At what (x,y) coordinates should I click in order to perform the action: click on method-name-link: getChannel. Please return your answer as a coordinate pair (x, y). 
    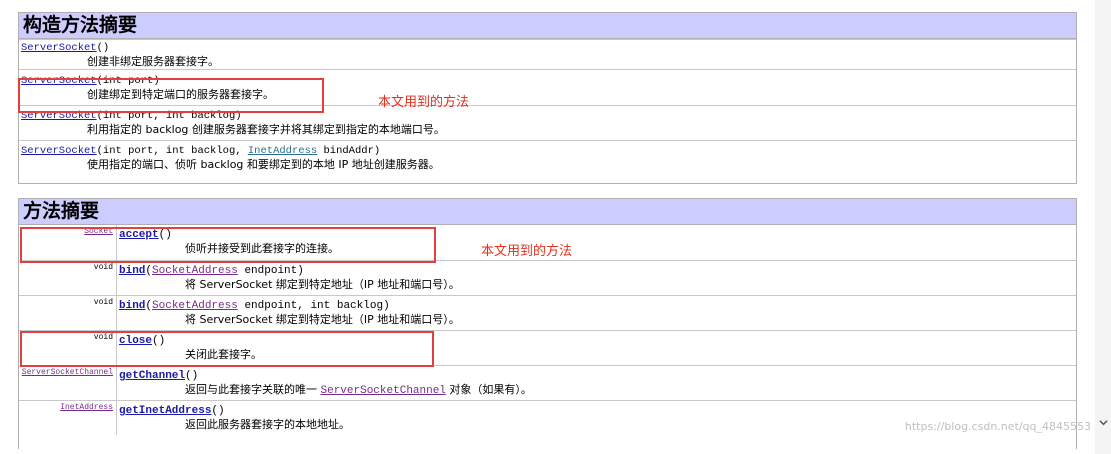
    Looking at the image, I should click on (152, 376).